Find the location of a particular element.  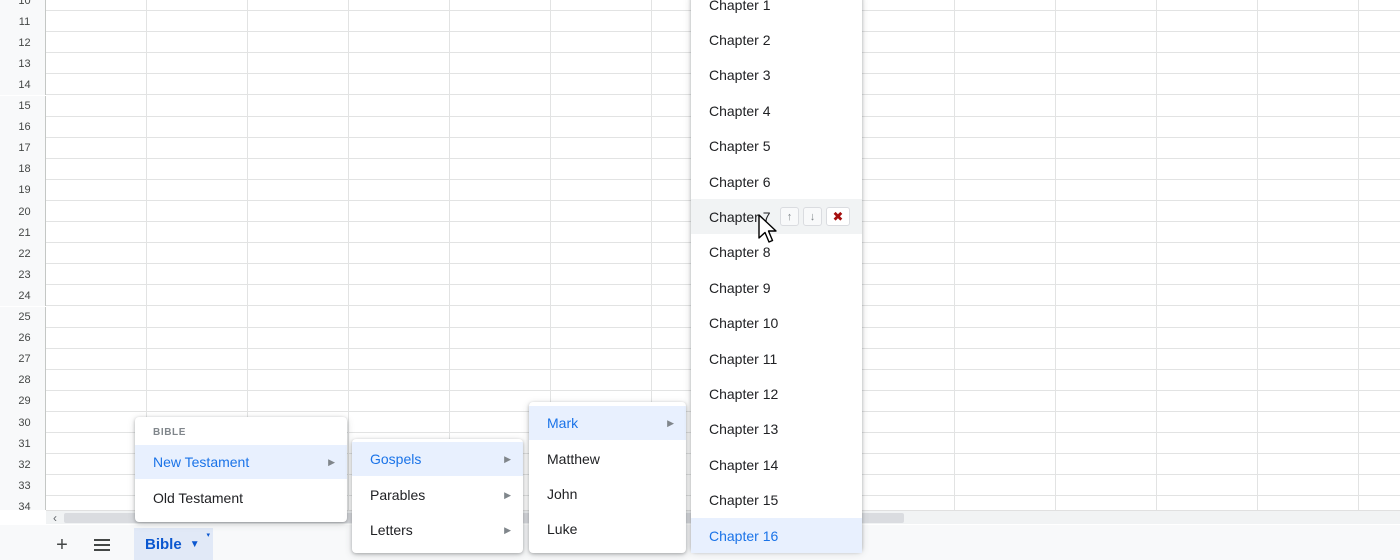

menu-item-label: Letters is located at coordinates (391, 530).